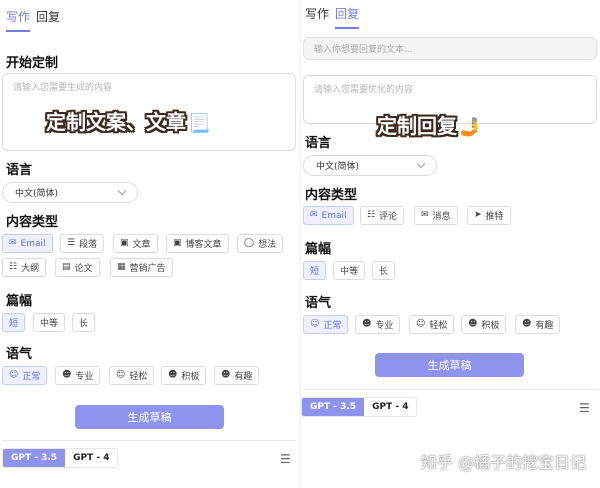 This screenshot has height=488, width=600. I want to click on content-type-message: ✉ 消息, so click(436, 215).